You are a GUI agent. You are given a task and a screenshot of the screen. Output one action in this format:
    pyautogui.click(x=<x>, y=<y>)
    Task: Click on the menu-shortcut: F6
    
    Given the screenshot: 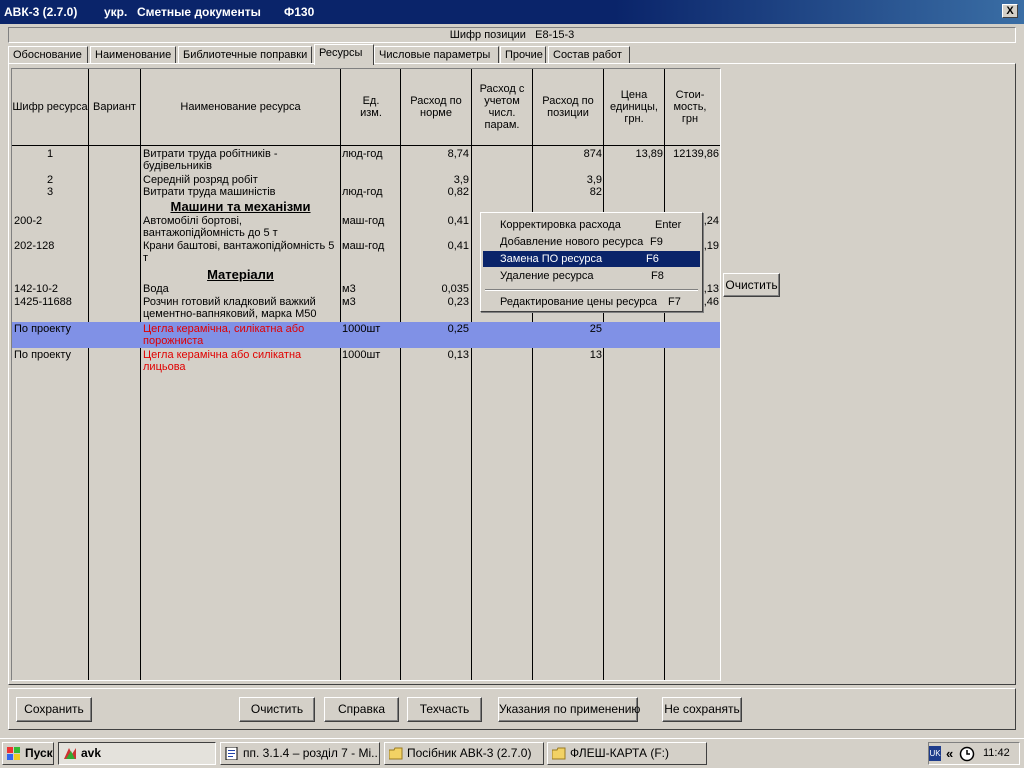 What is the action you would take?
    pyautogui.click(x=652, y=259)
    